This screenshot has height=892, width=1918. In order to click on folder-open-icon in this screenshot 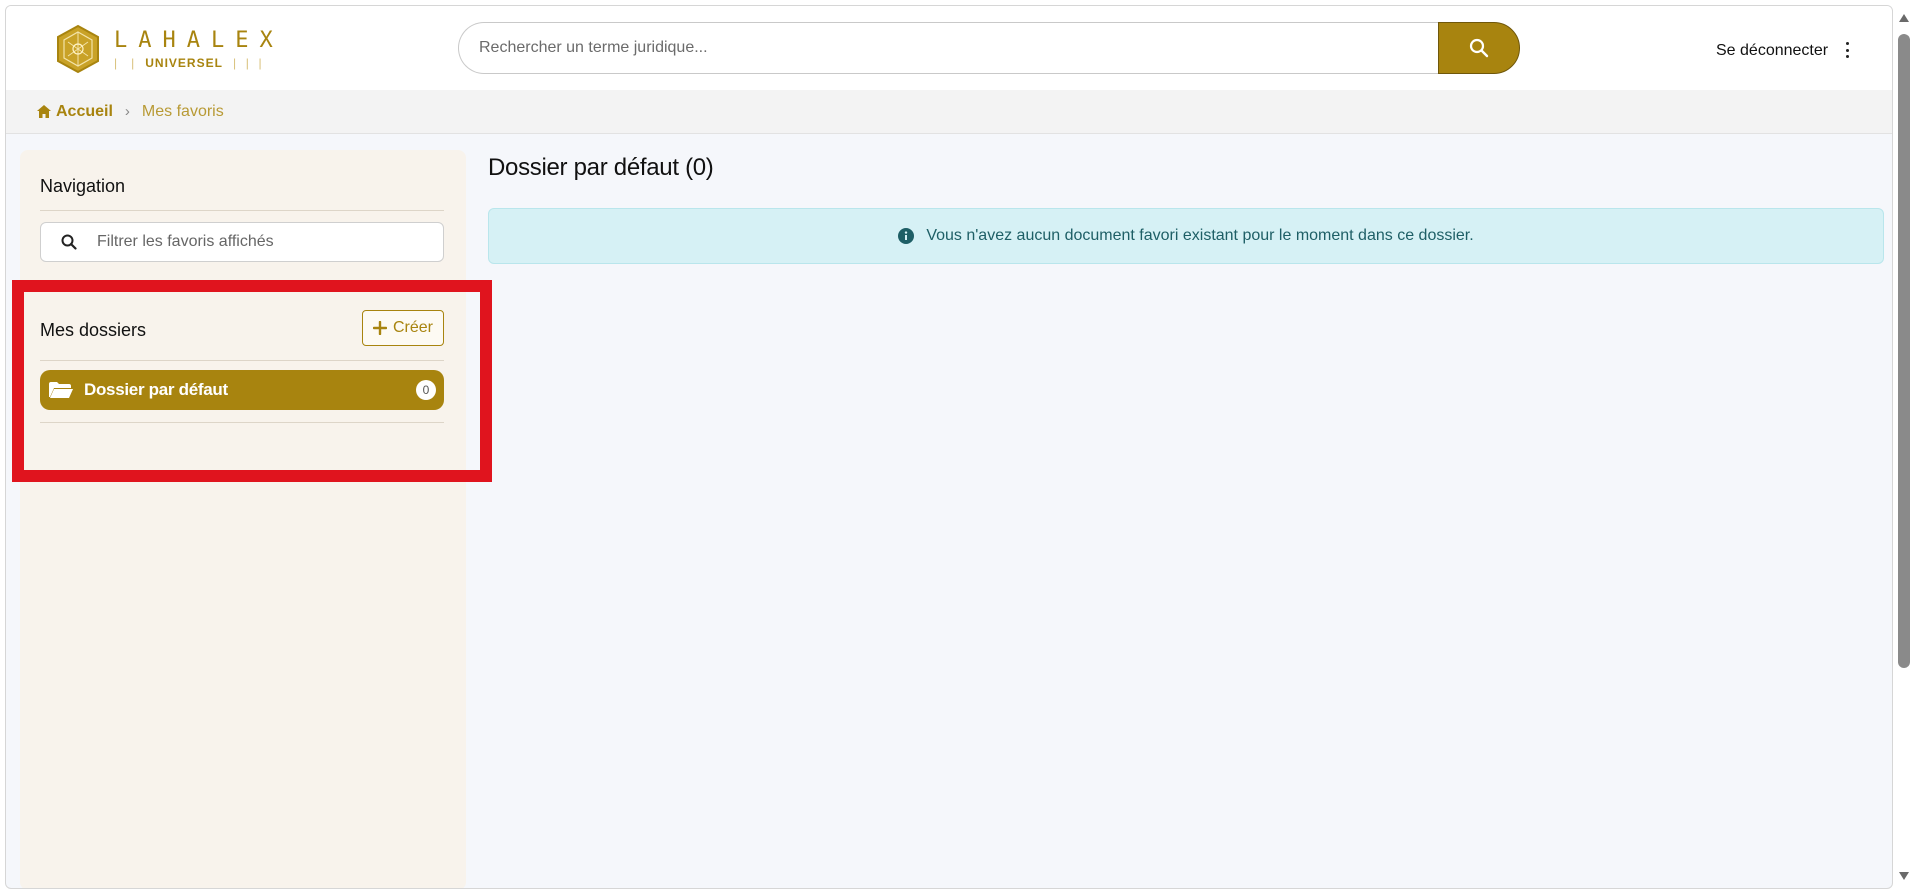, I will do `click(61, 390)`.